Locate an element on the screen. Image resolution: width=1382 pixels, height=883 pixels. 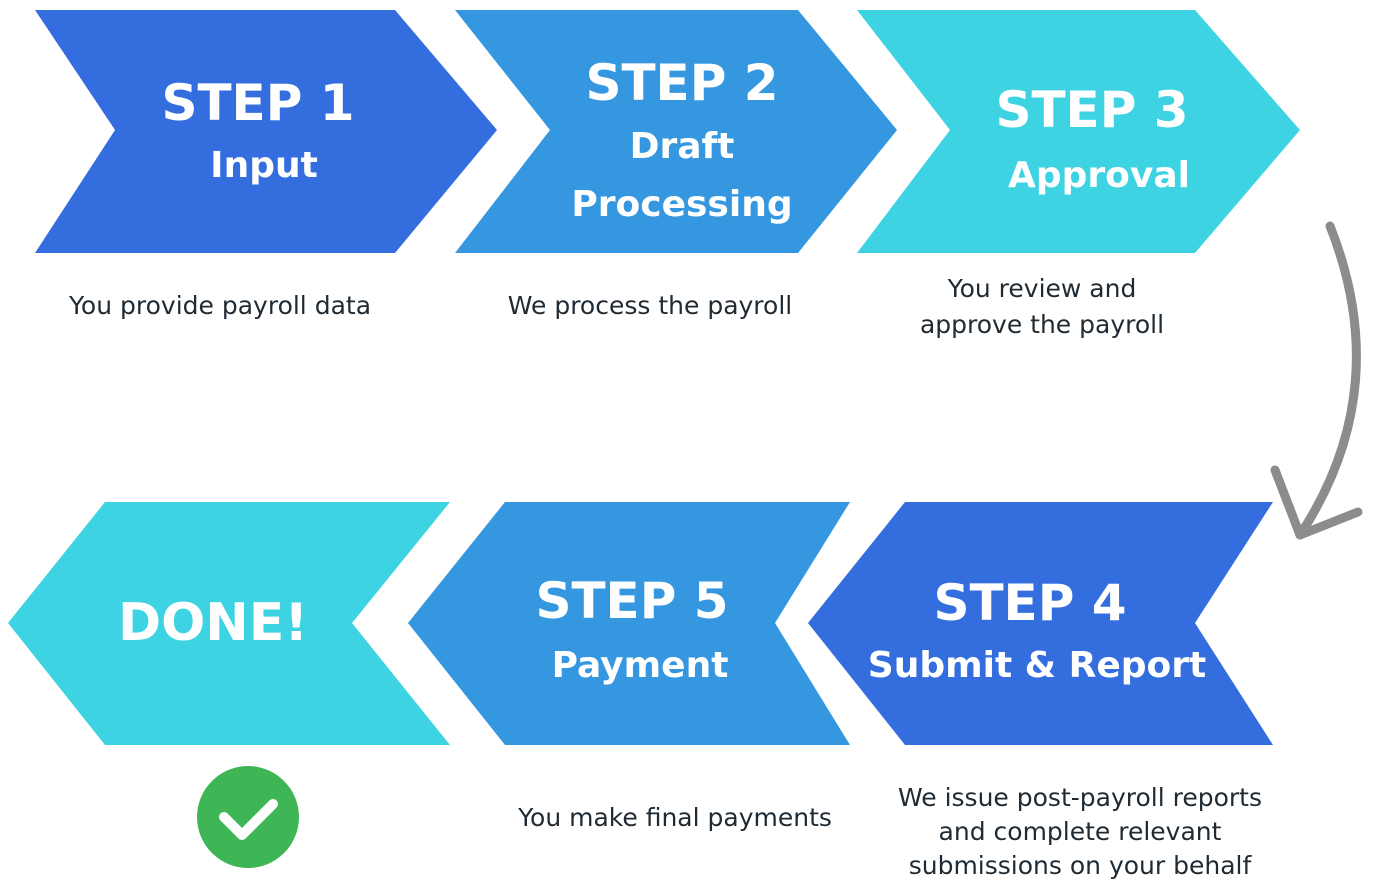
step-5-label: STEP 5 is located at coordinates (631, 601).